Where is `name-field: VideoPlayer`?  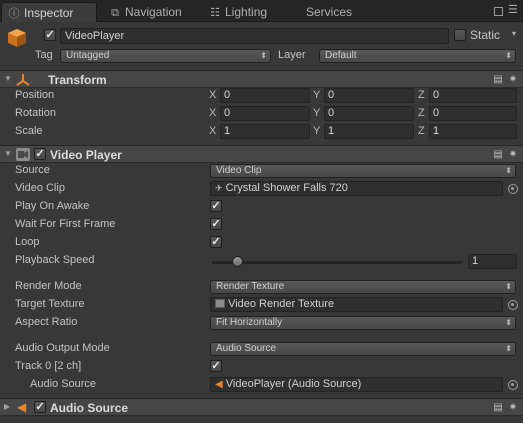 name-field: VideoPlayer is located at coordinates (254, 36).